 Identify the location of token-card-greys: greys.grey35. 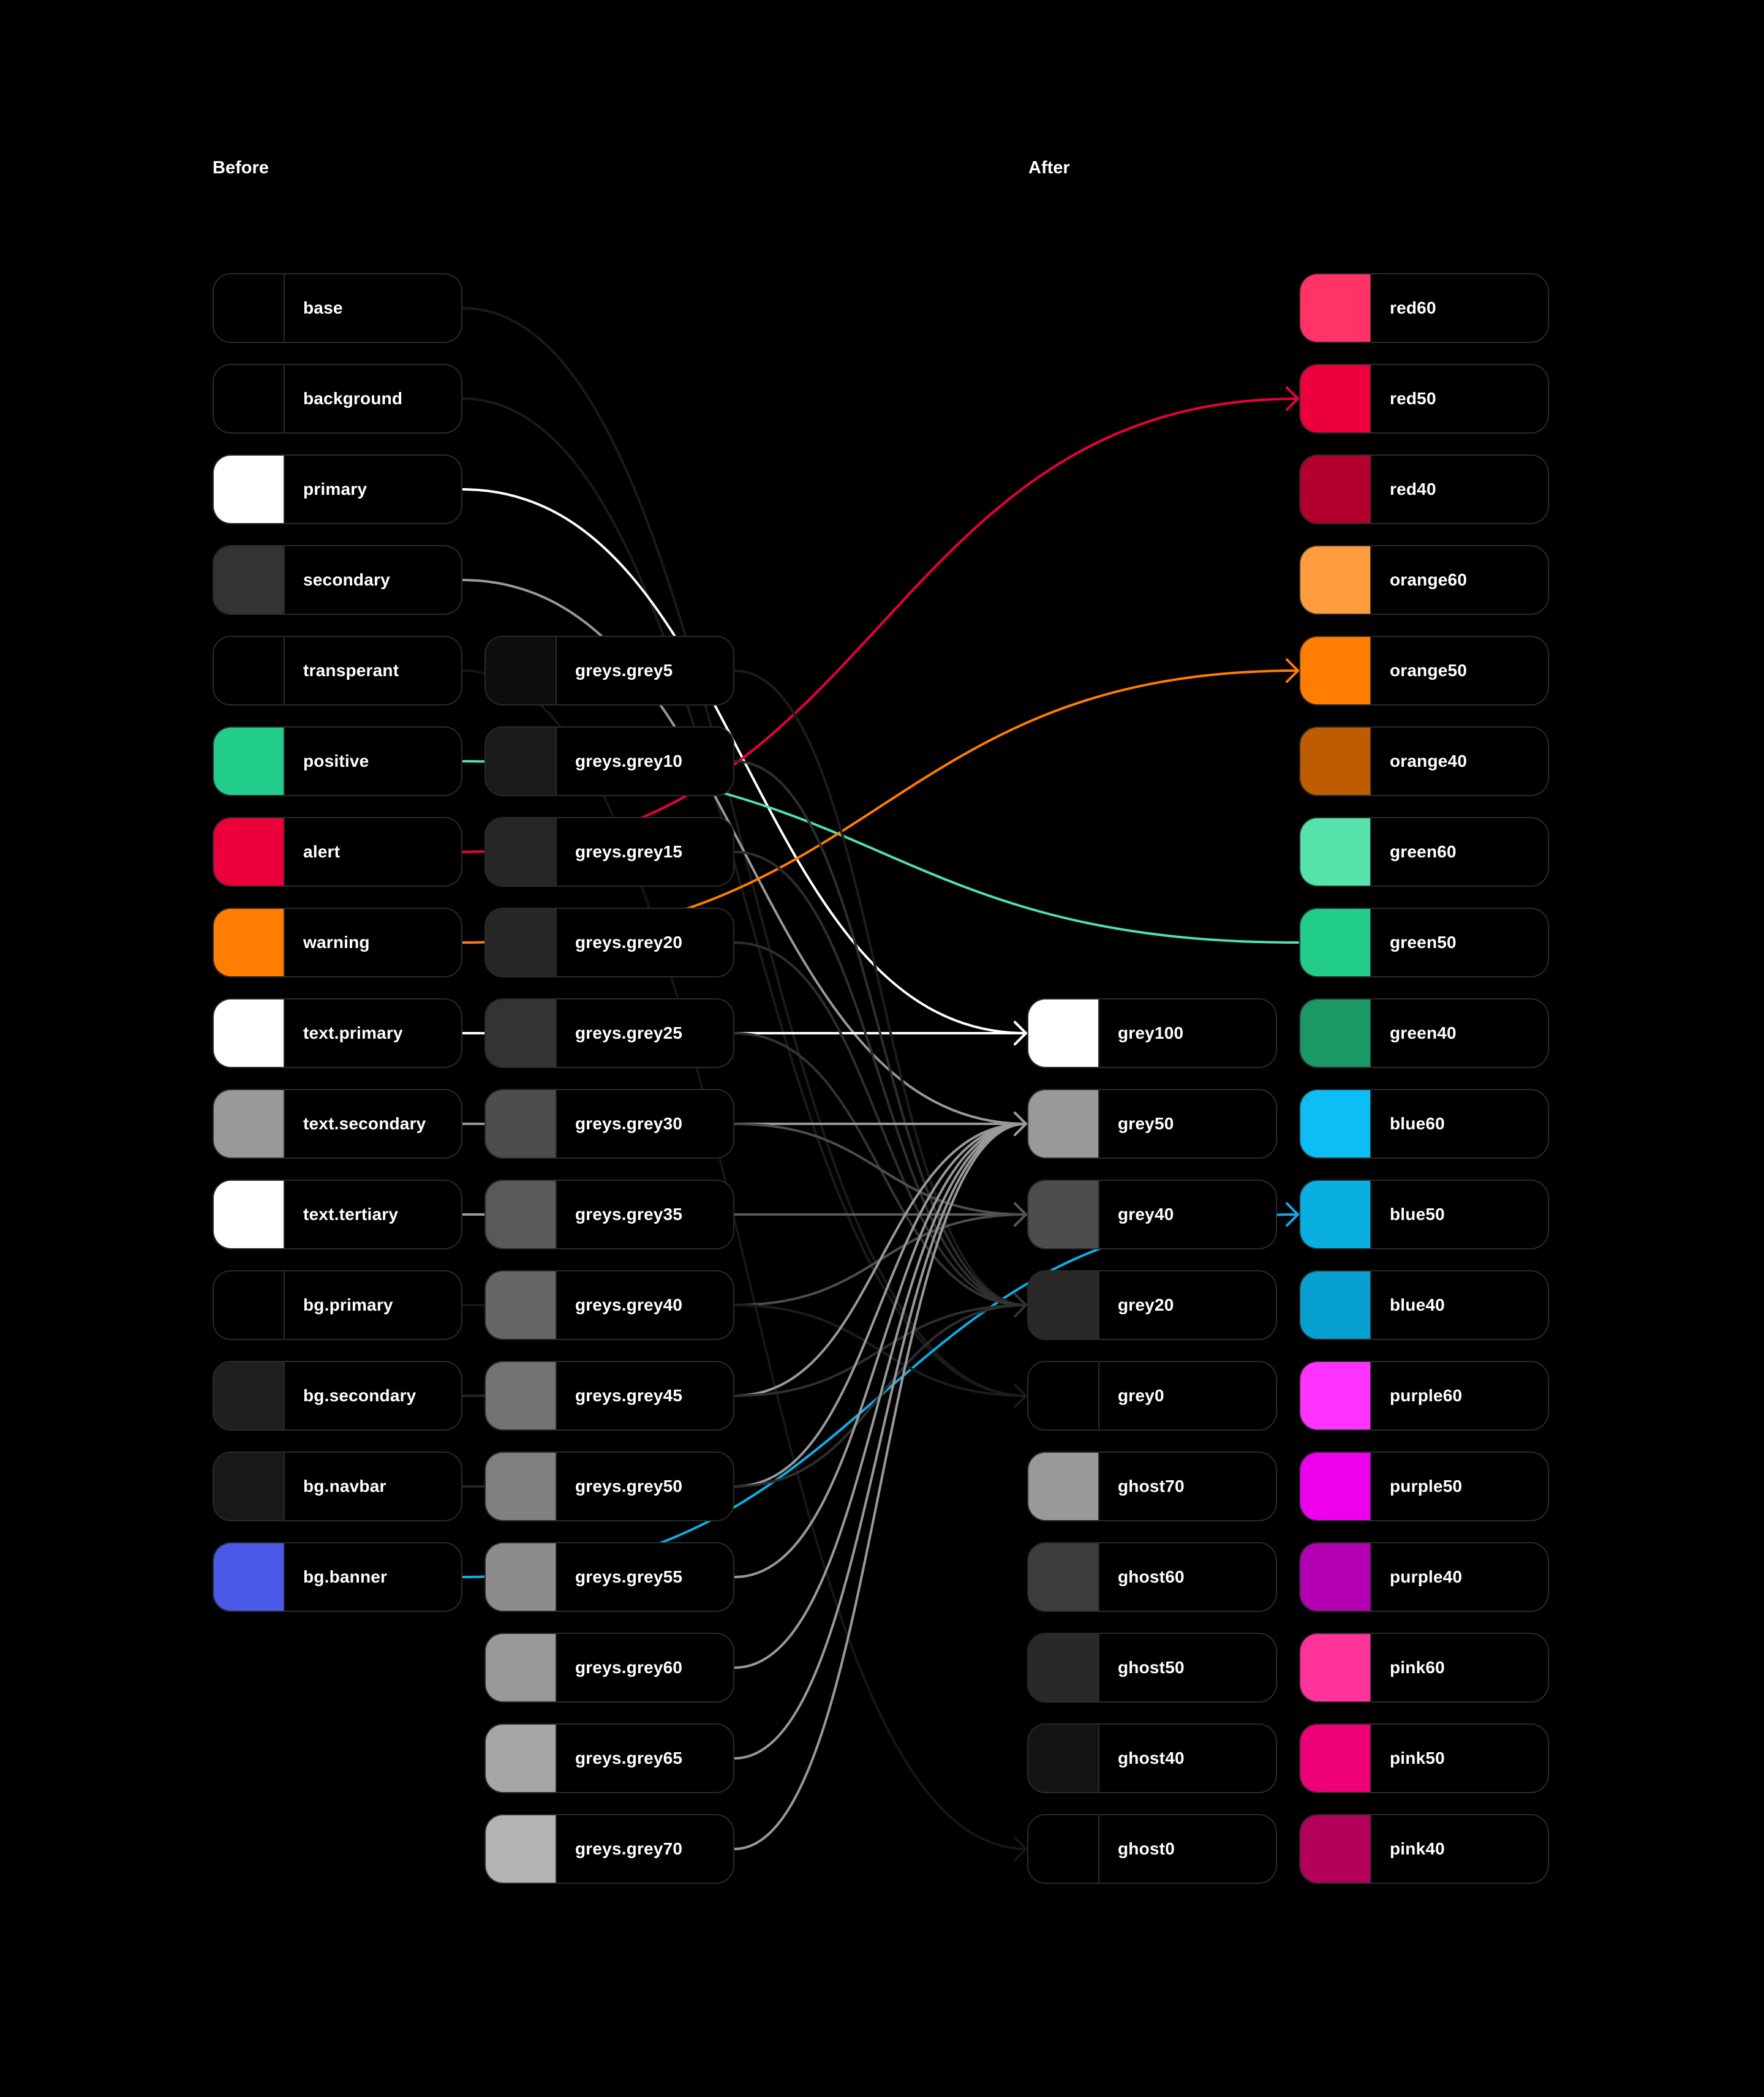
(609, 1214).